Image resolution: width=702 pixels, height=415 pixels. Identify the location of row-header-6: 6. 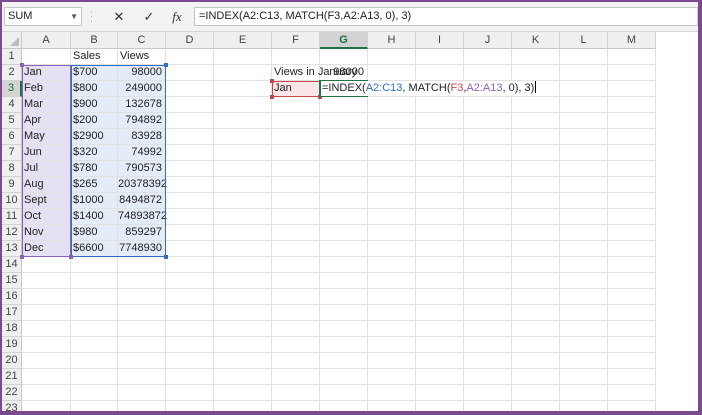
(12, 137).